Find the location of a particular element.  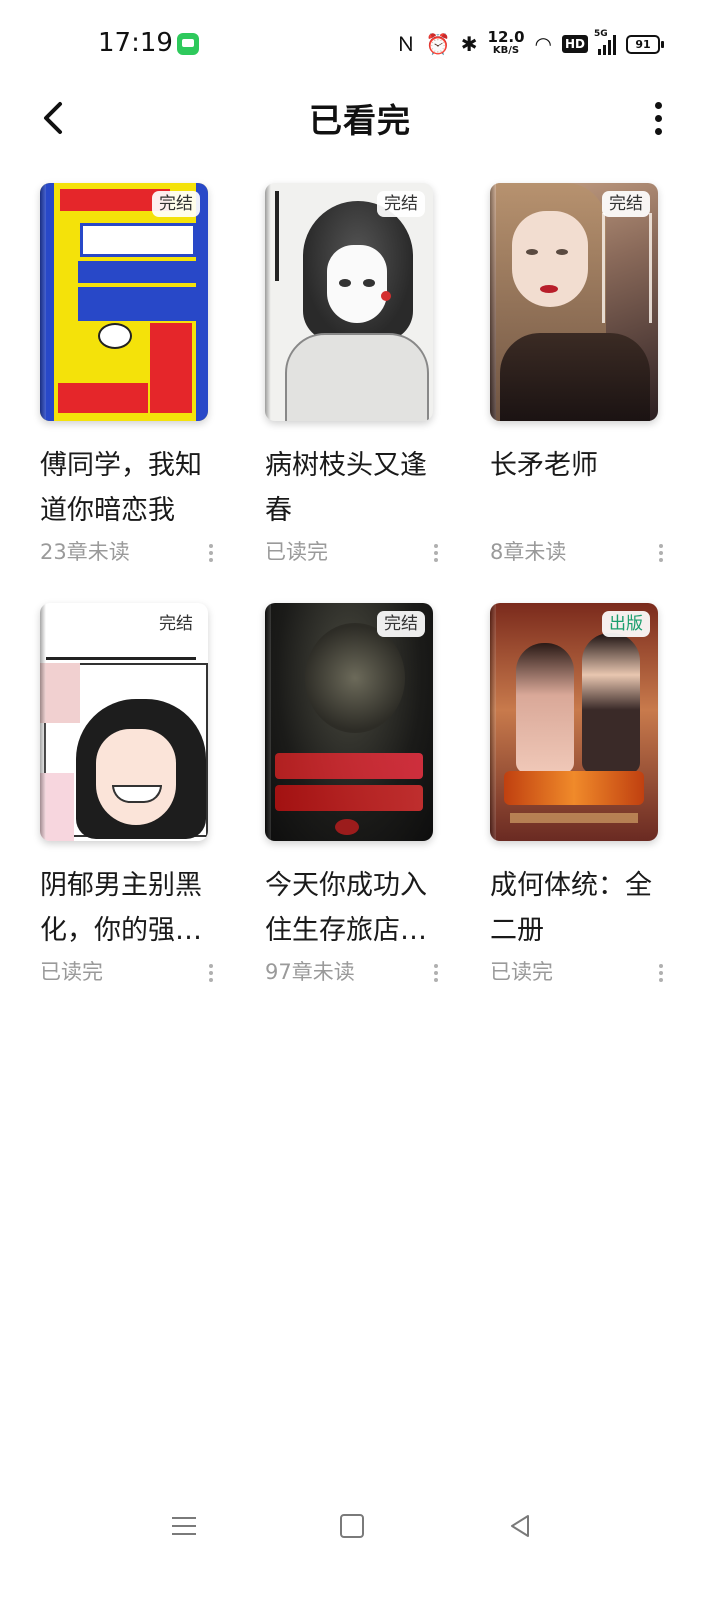

network-speed: 12.0 KB/S is located at coordinates (506, 44).